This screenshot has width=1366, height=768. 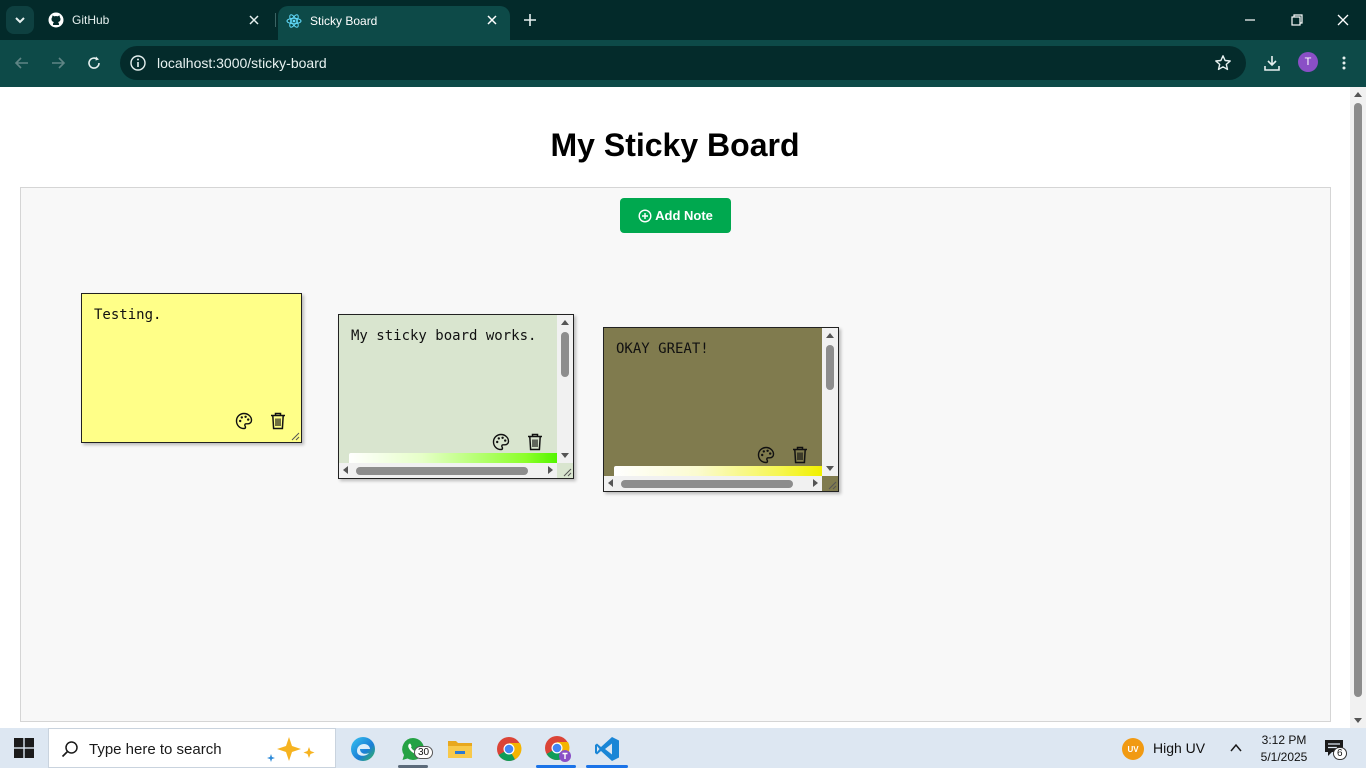 I want to click on back-button, so click(x=22, y=63).